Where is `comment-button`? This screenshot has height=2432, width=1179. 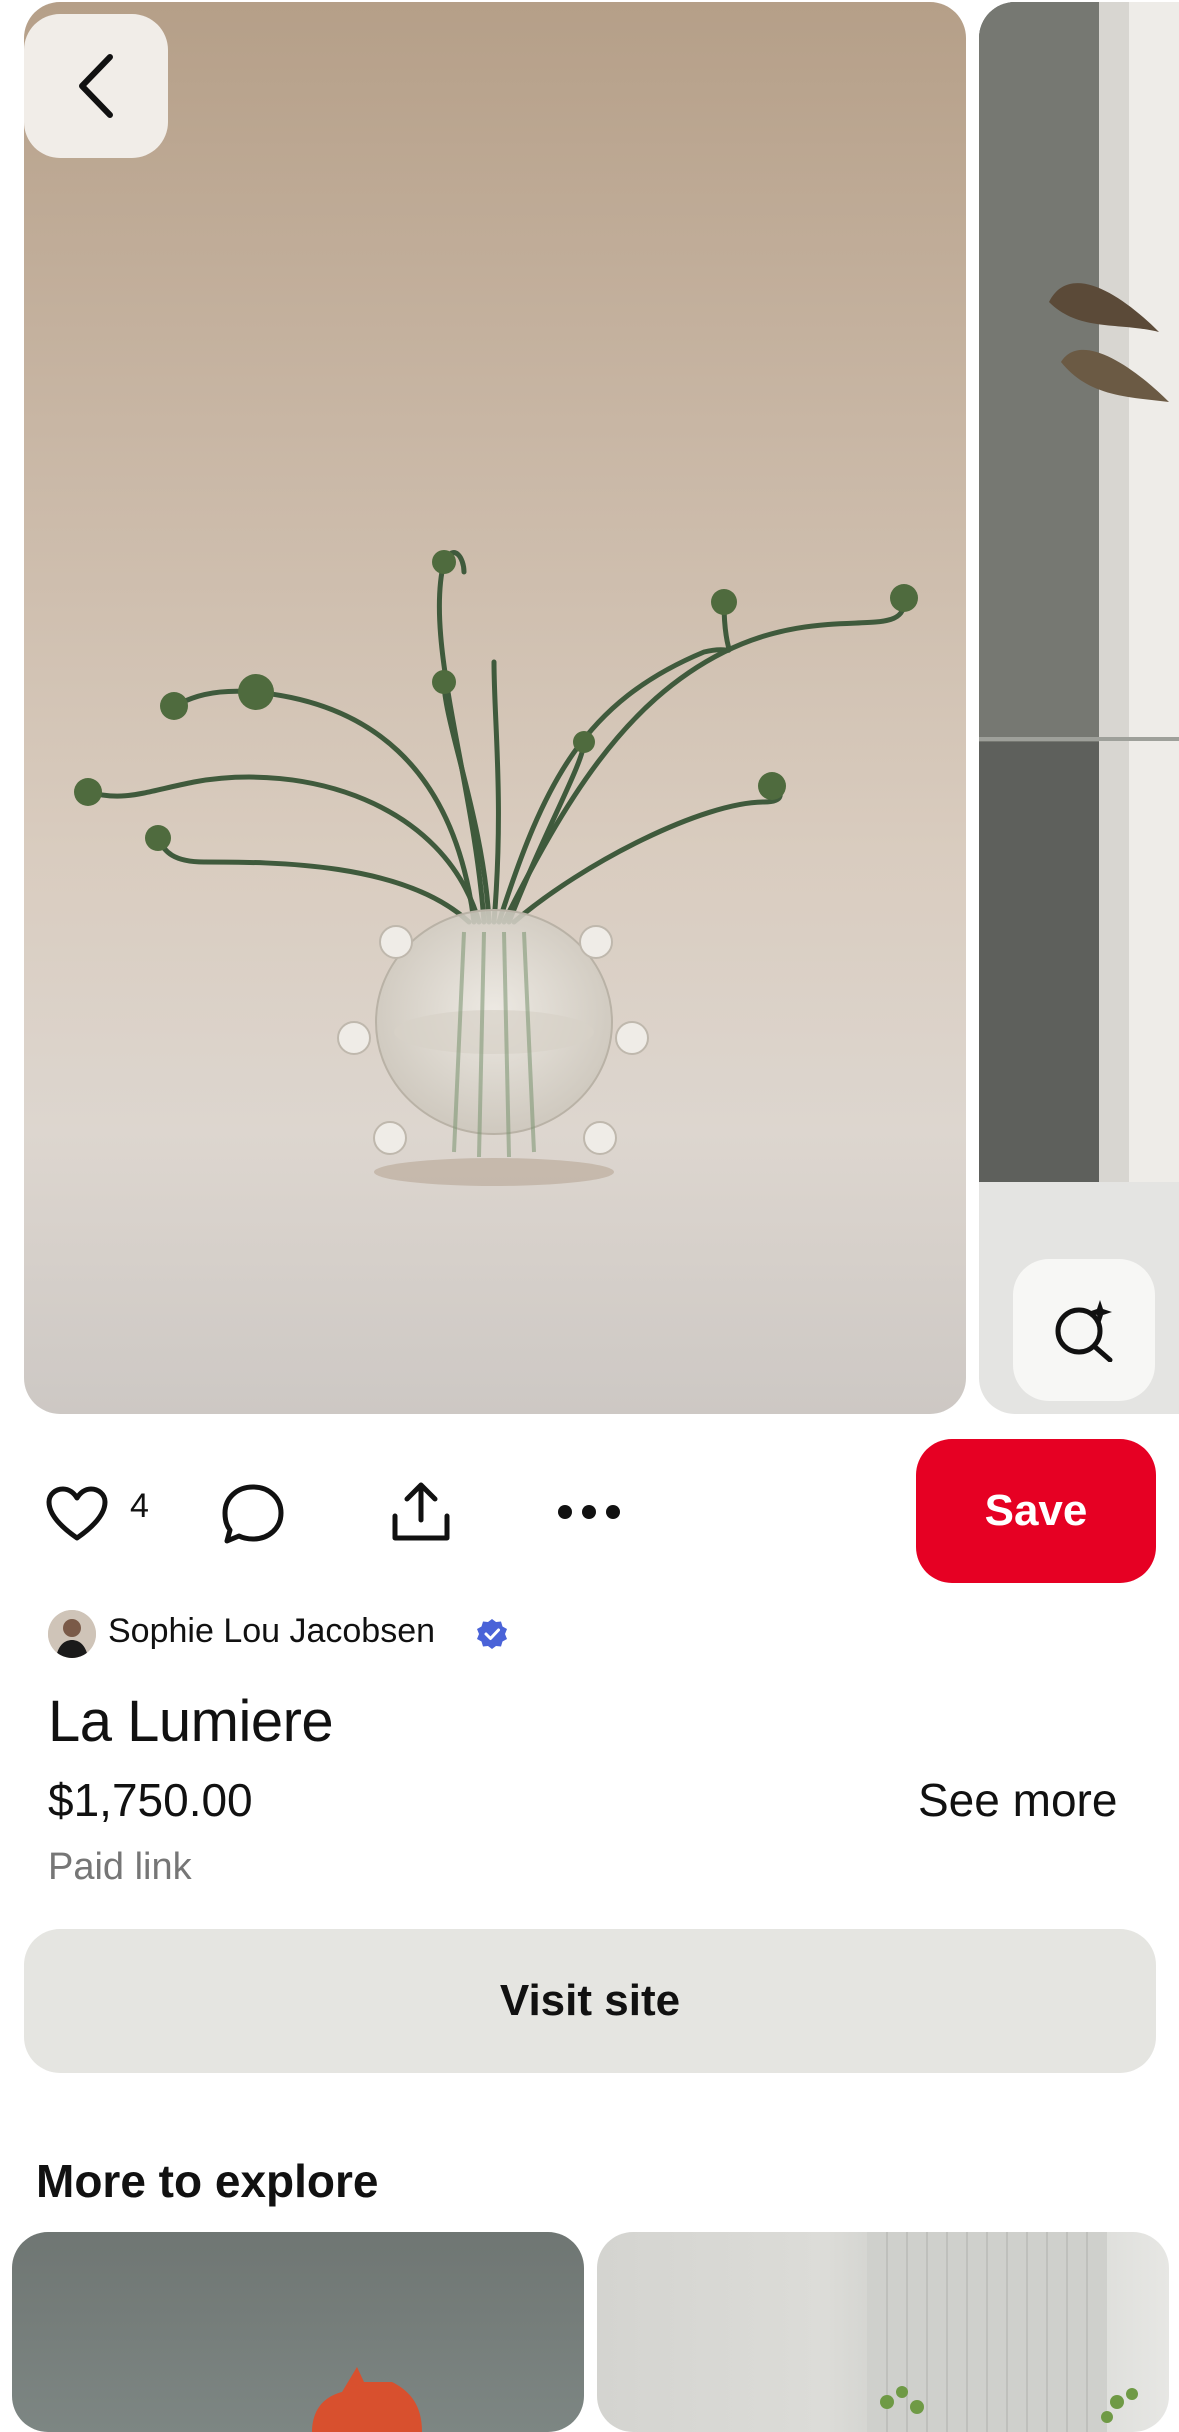 comment-button is located at coordinates (253, 1515).